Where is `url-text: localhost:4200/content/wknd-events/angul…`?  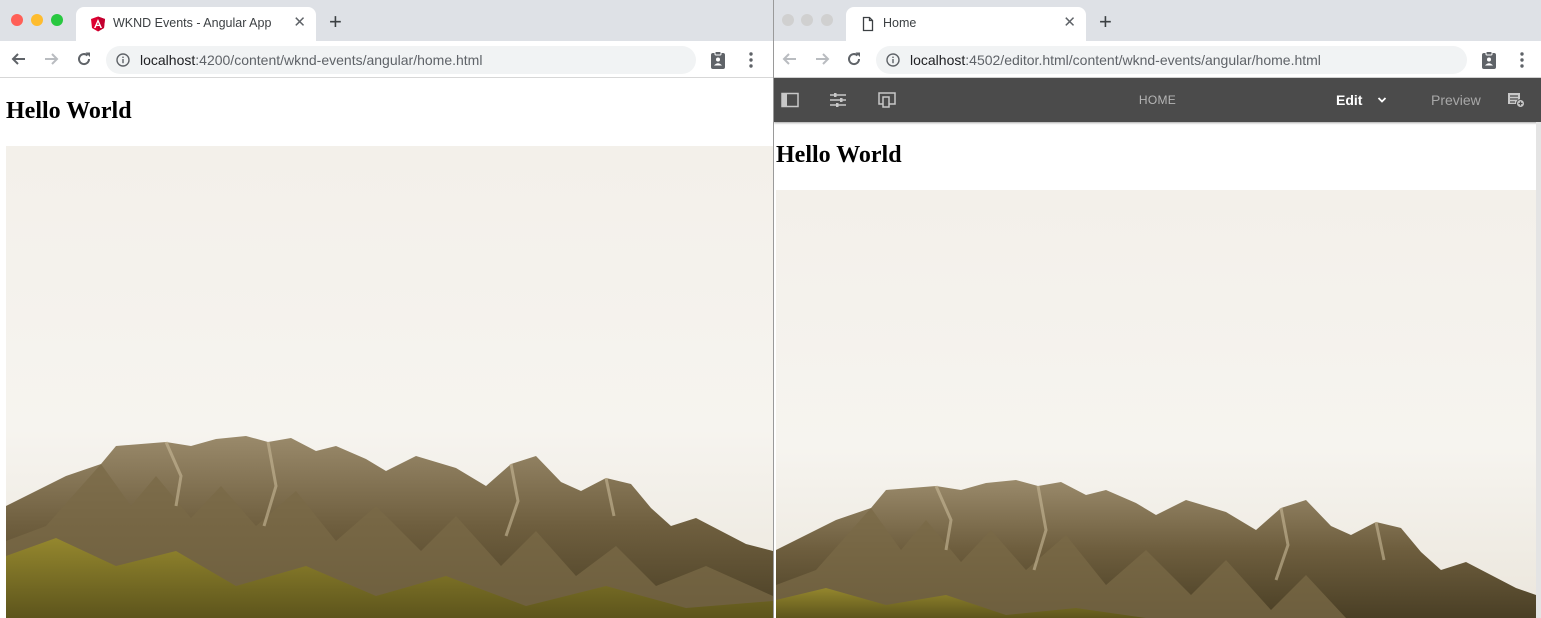
url-text: localhost:4200/content/wknd-events/angul… is located at coordinates (311, 60).